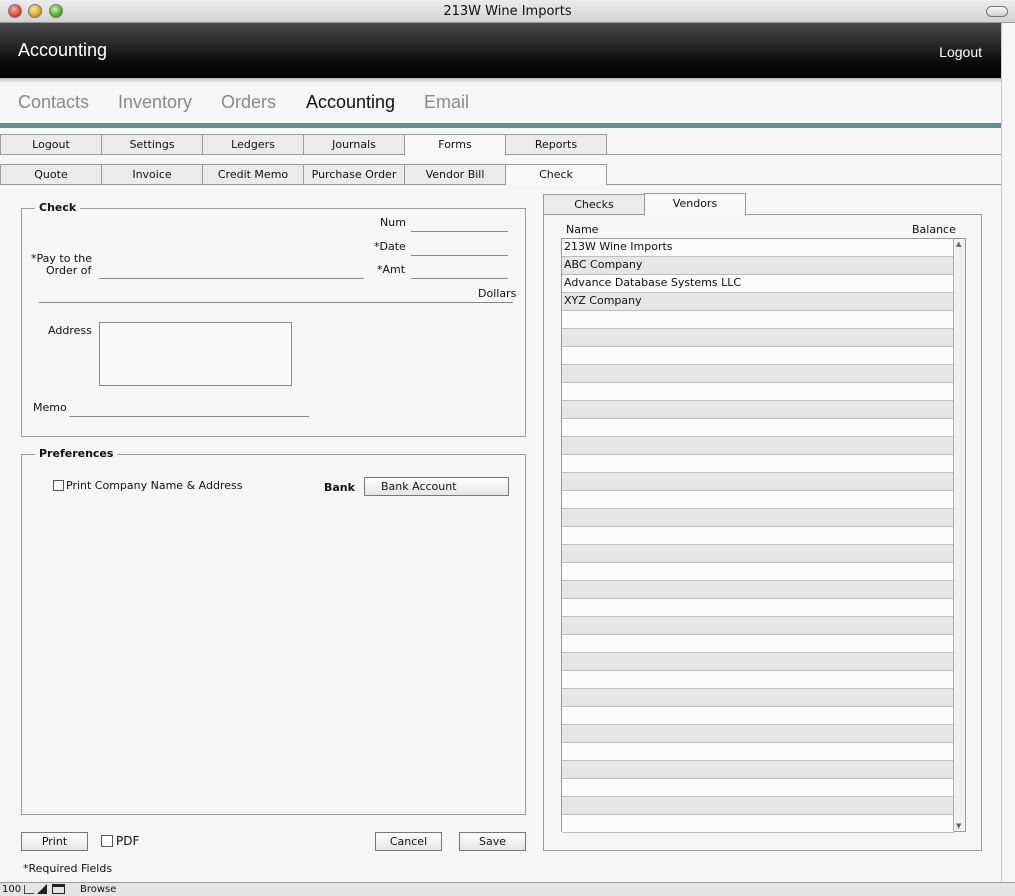 This screenshot has width=1015, height=896. What do you see at coordinates (594, 214) in the screenshot?
I see `vendors-panel-top-border-left` at bounding box center [594, 214].